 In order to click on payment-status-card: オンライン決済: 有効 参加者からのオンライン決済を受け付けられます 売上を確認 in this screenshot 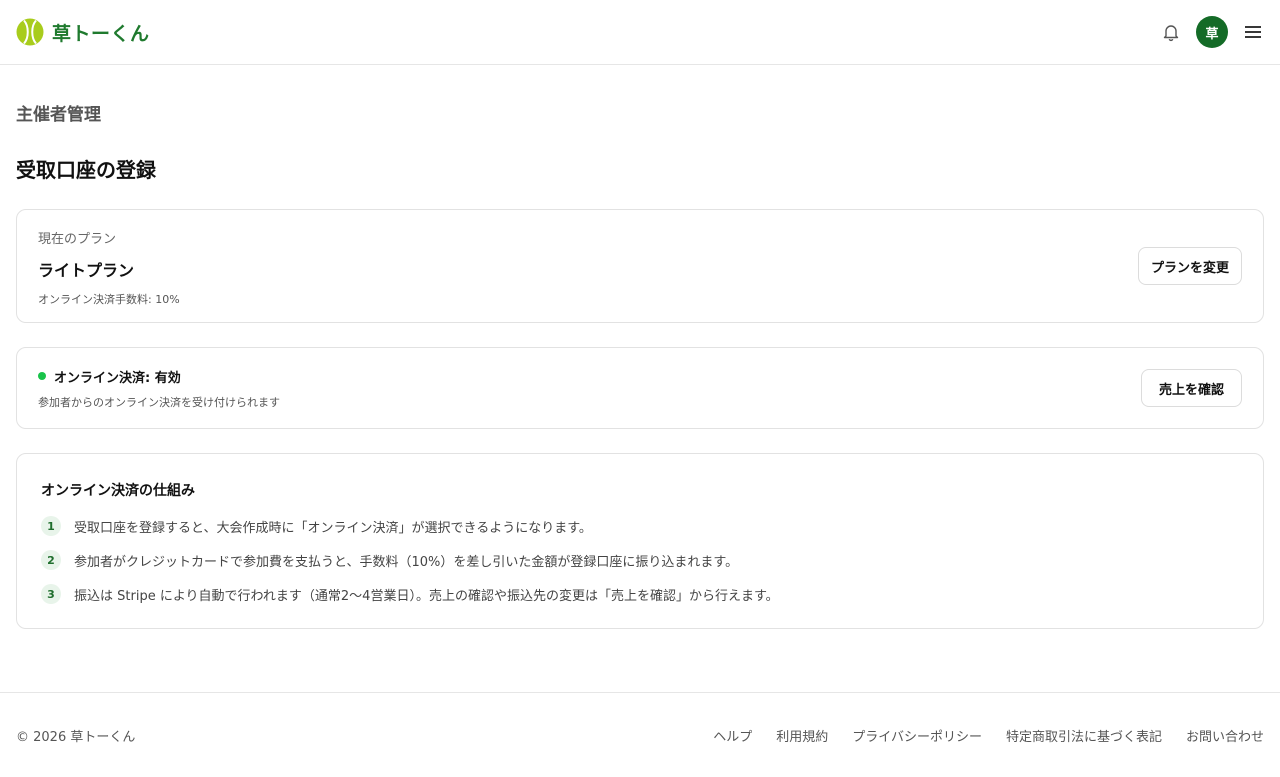, I will do `click(640, 388)`.